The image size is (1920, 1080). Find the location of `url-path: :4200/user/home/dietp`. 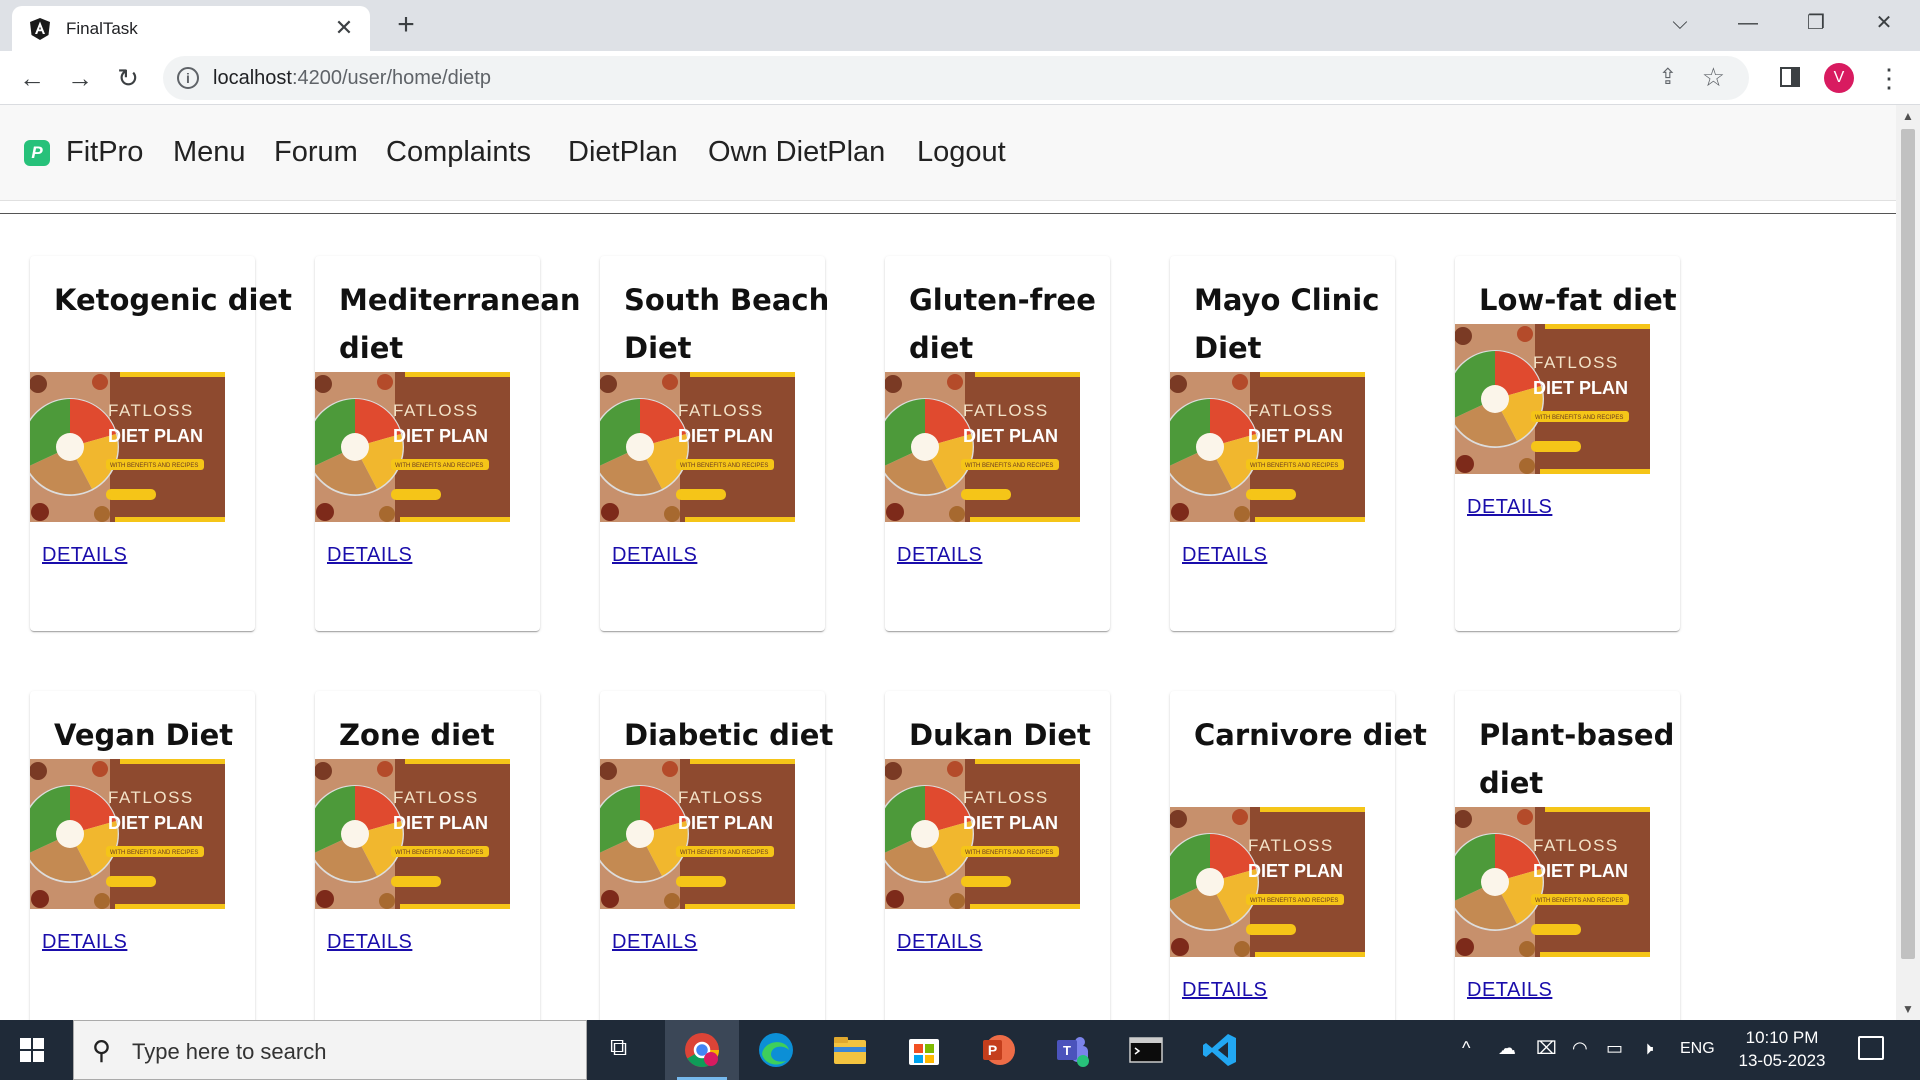

url-path: :4200/user/home/dietp is located at coordinates (391, 78).